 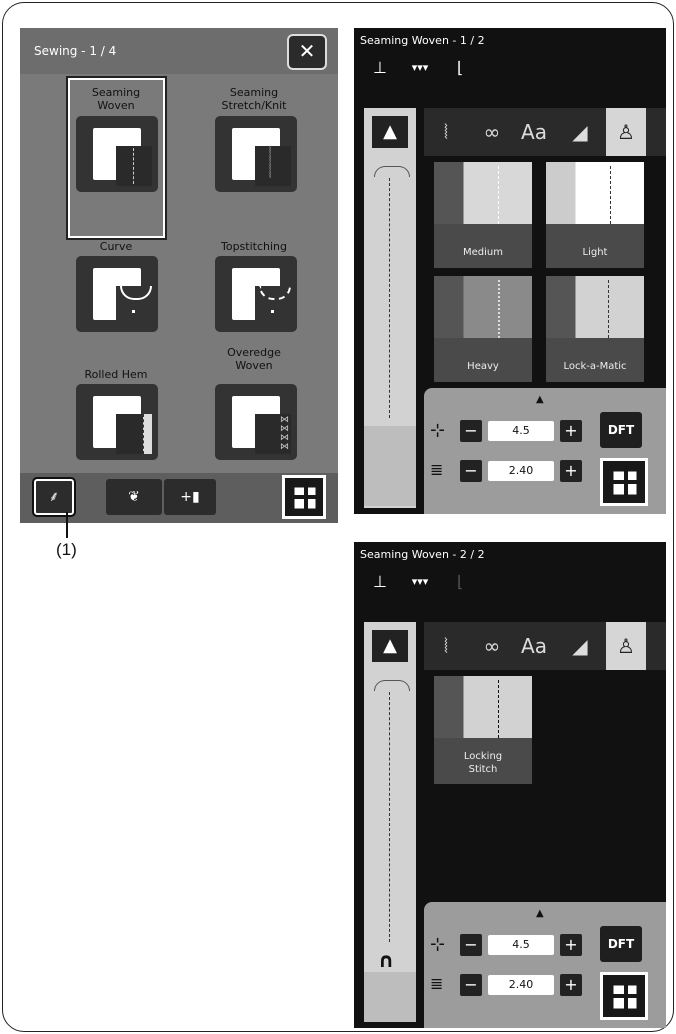 What do you see at coordinates (190, 497) in the screenshot?
I see `sewing-application-tab: +▮` at bounding box center [190, 497].